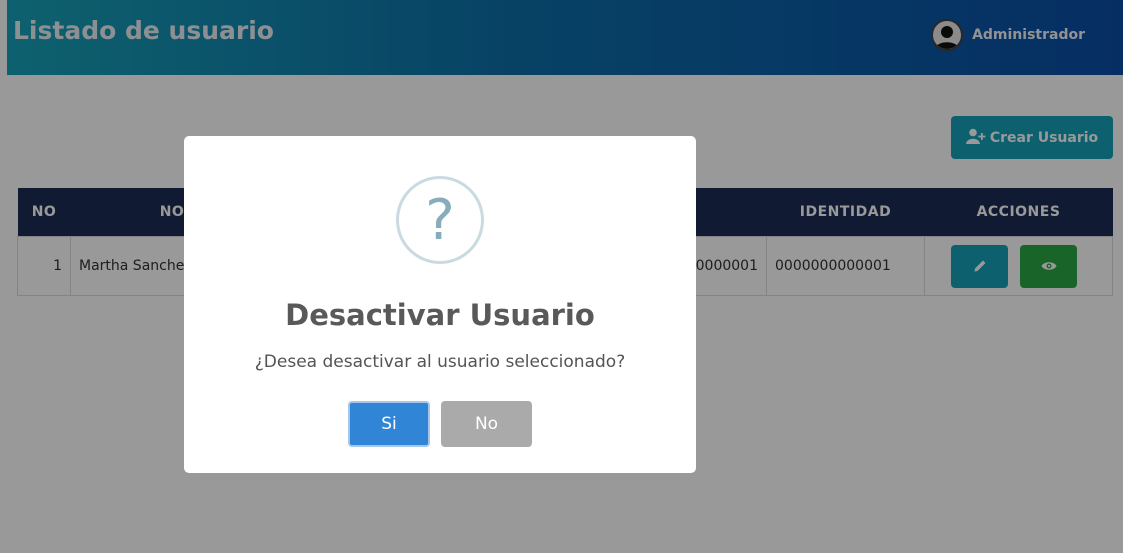 The width and height of the screenshot is (1123, 553). I want to click on cancel-button: No, so click(486, 424).